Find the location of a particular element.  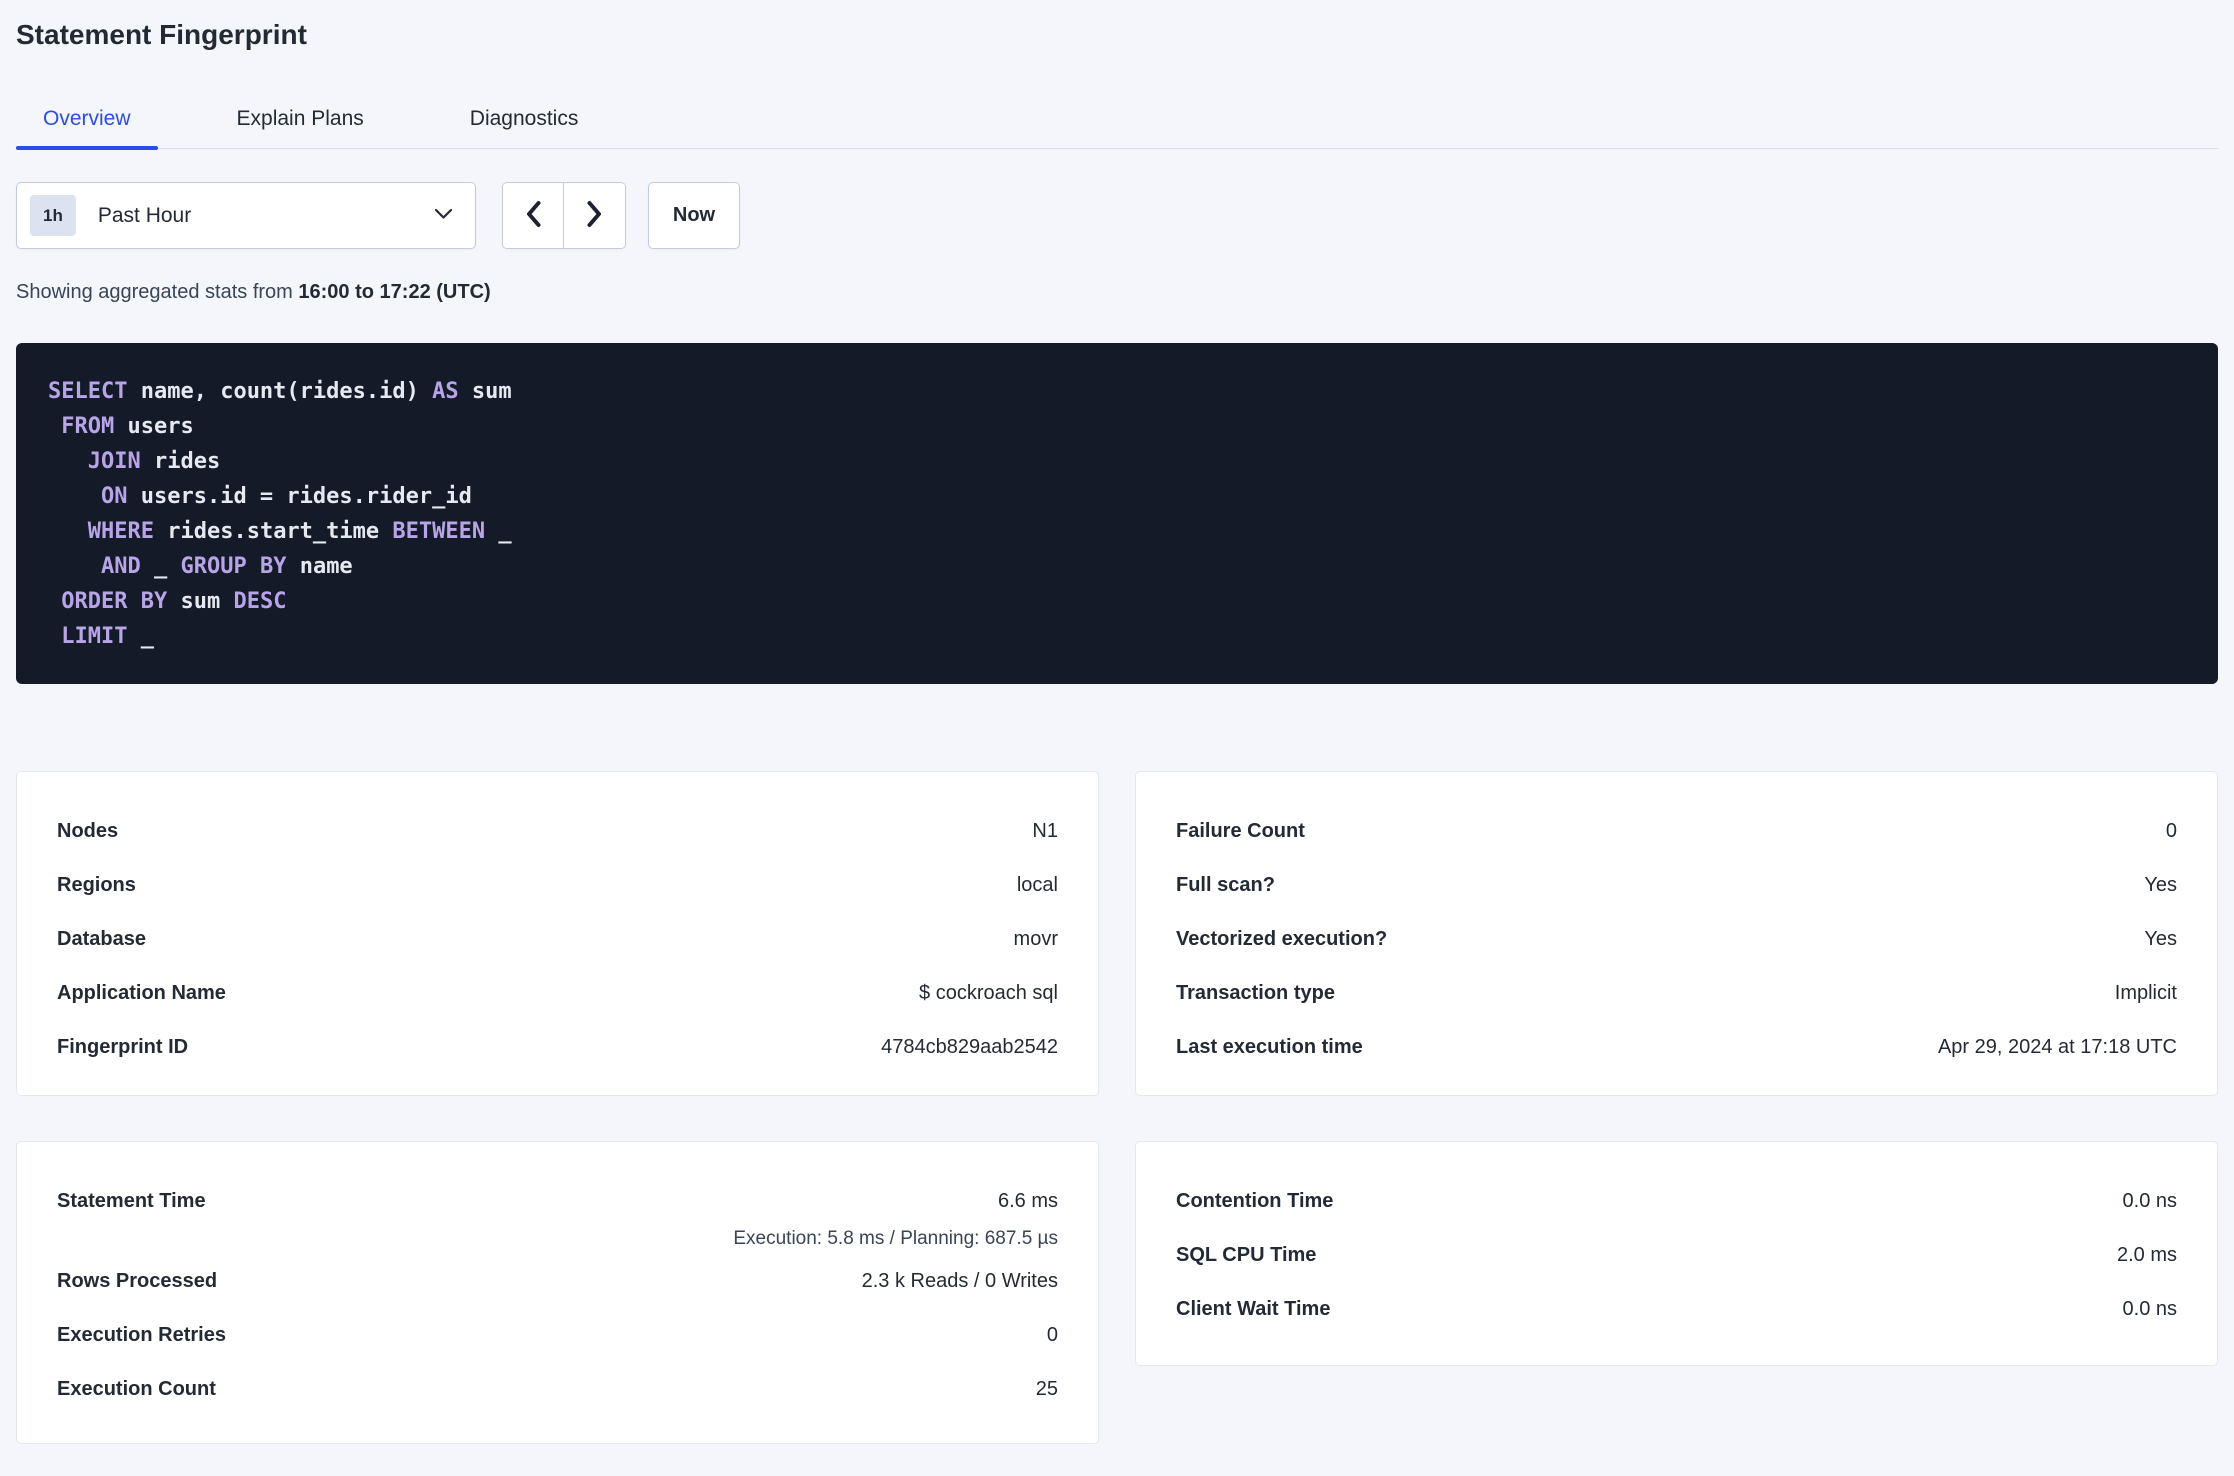

row-label: Execution Count is located at coordinates (136, 1388).